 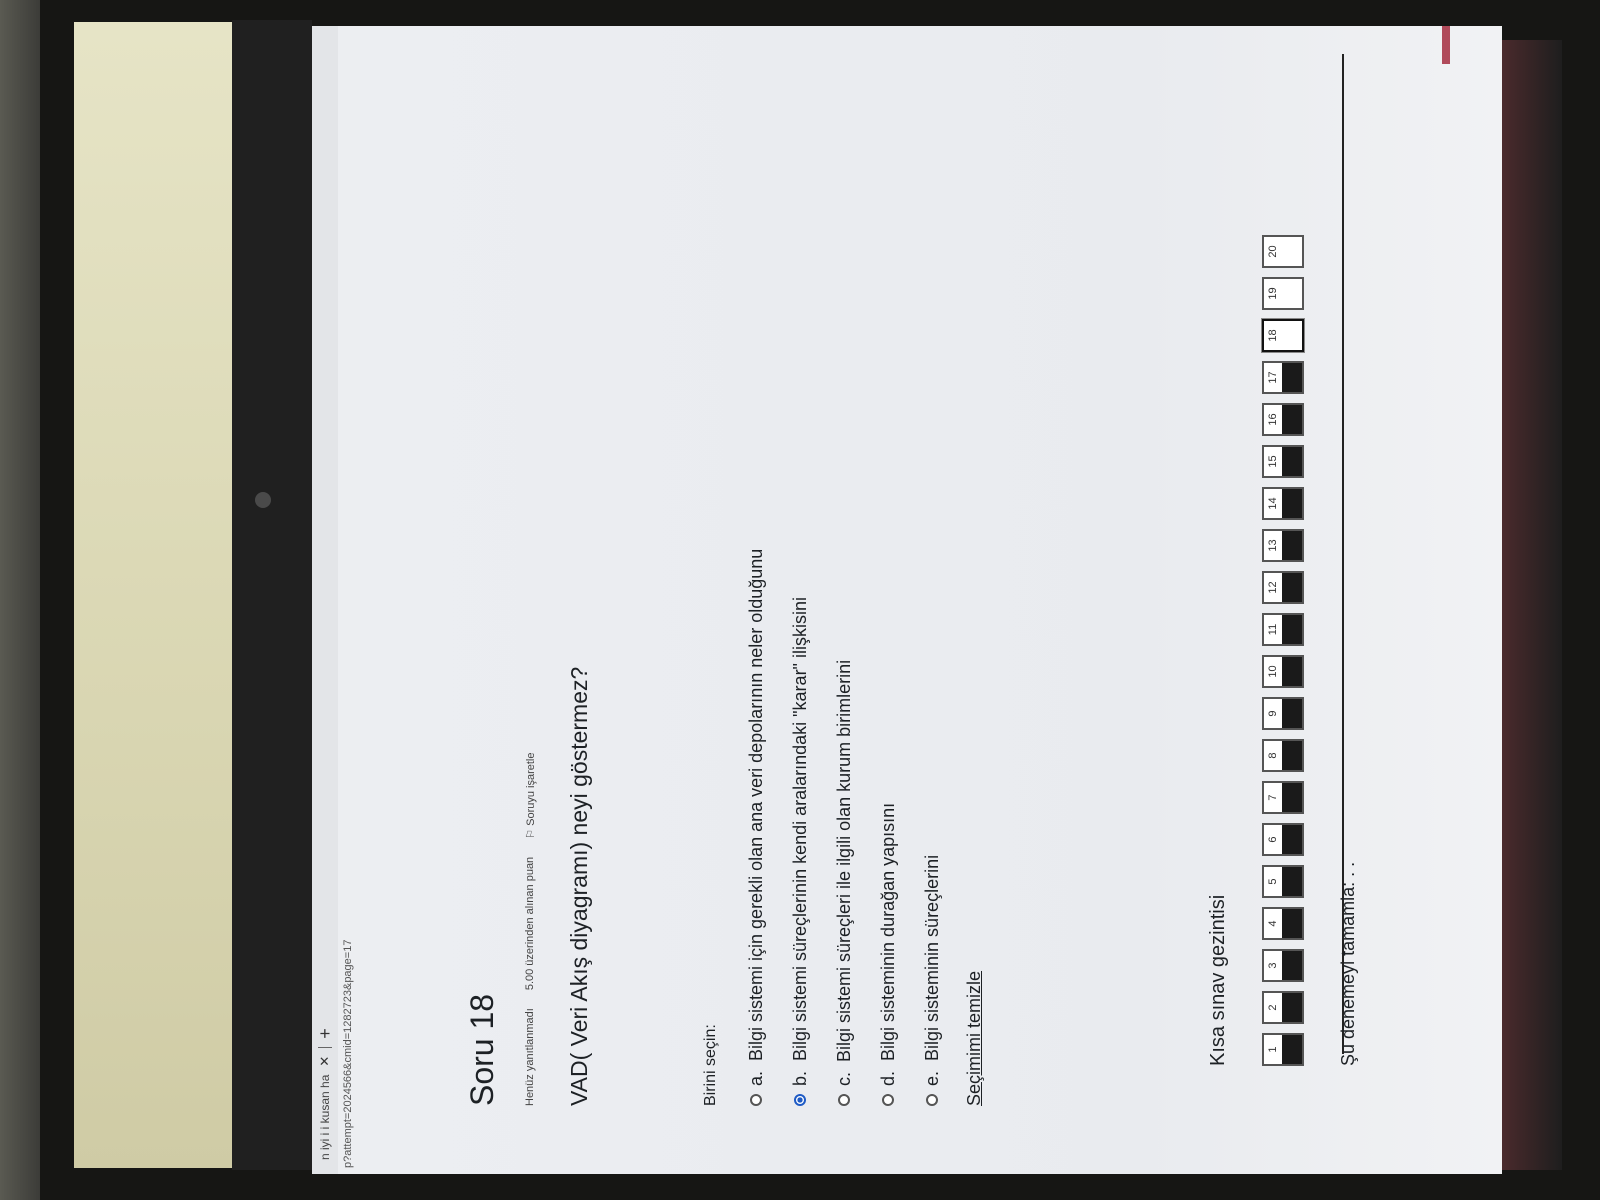 I want to click on nav-button-2: 2, so click(x=1283, y=1007).